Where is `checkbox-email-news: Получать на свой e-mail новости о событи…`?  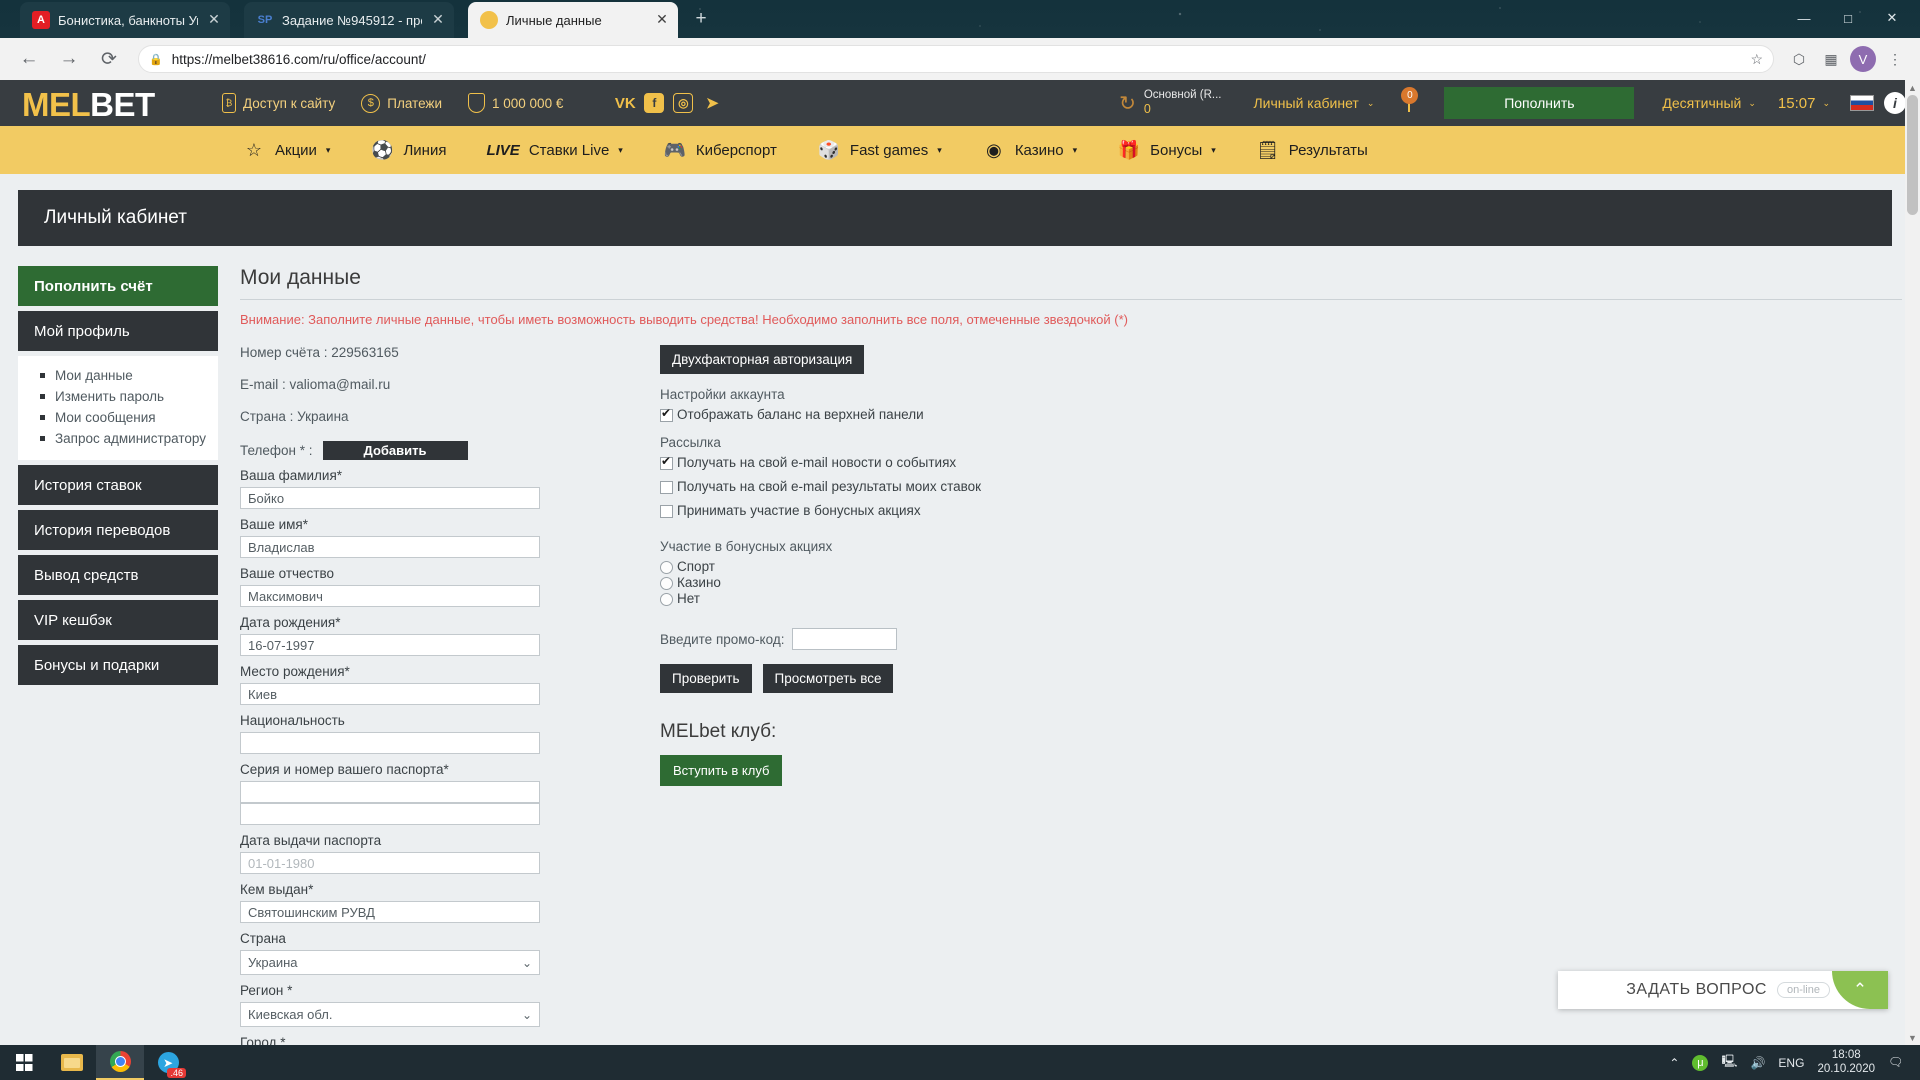 checkbox-email-news: Получать на свой e-mail новости о событи… is located at coordinates (1281, 462).